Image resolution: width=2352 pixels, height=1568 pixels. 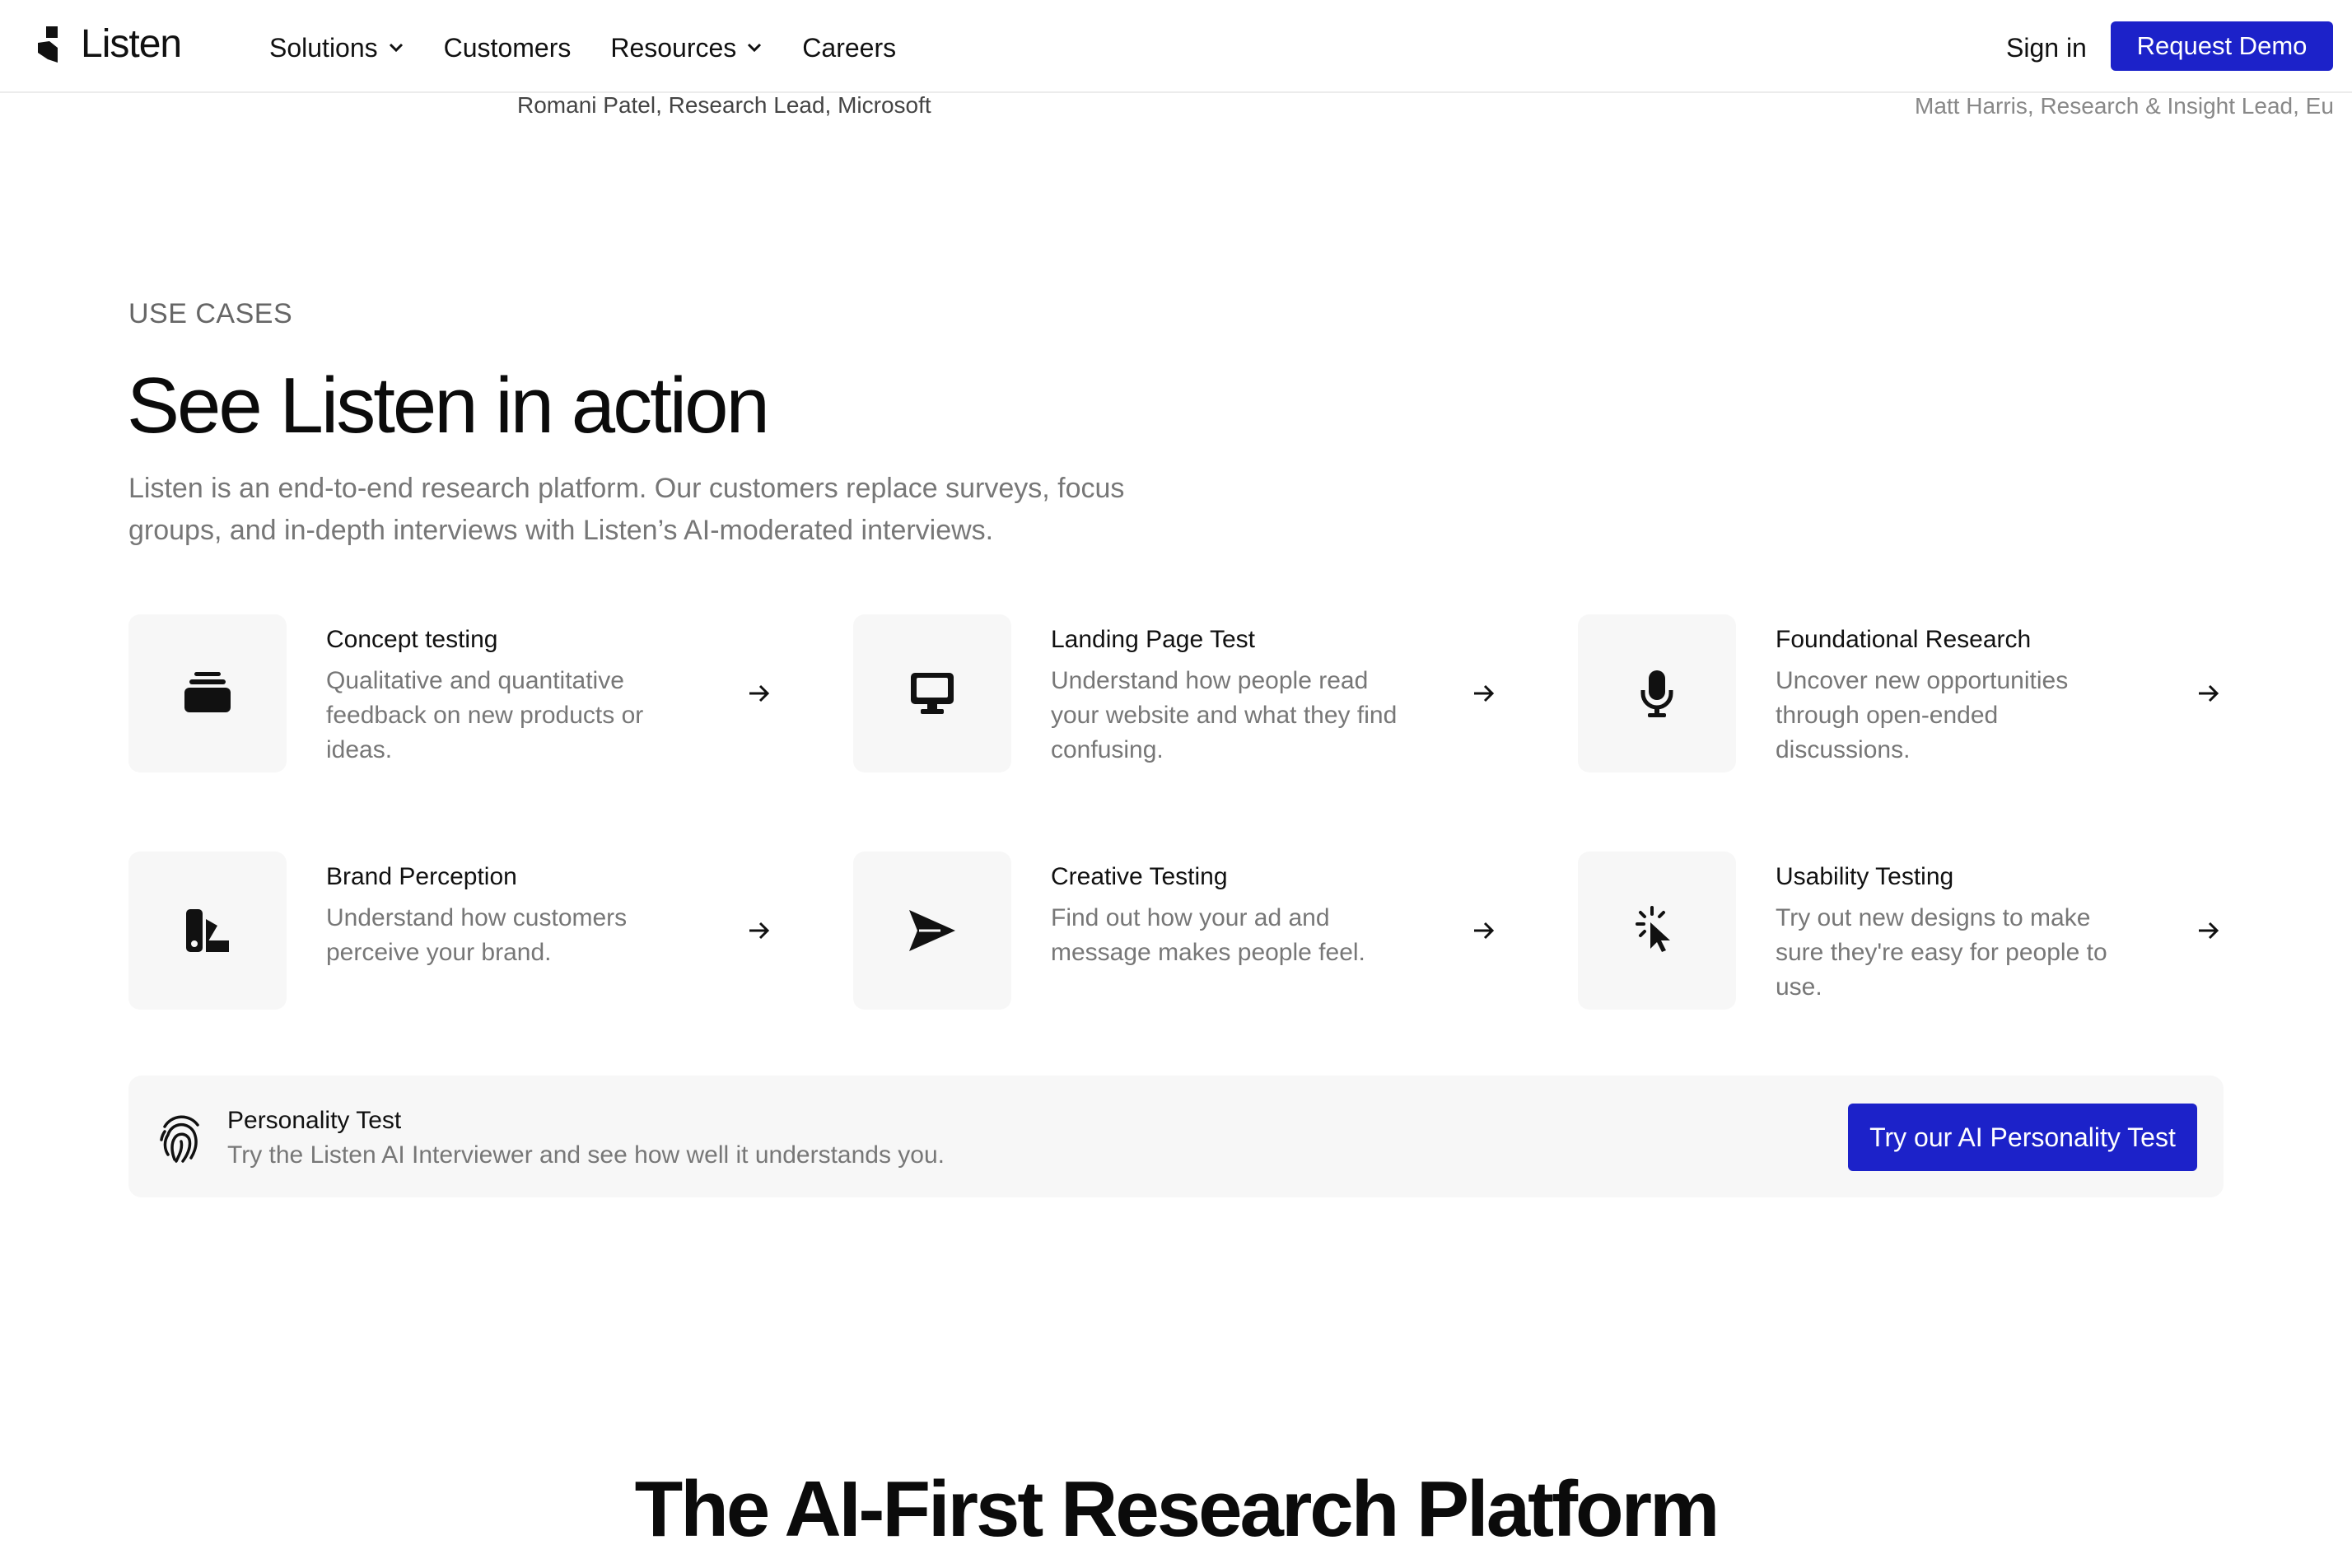 I want to click on concept-stack-icon, so click(x=207, y=692).